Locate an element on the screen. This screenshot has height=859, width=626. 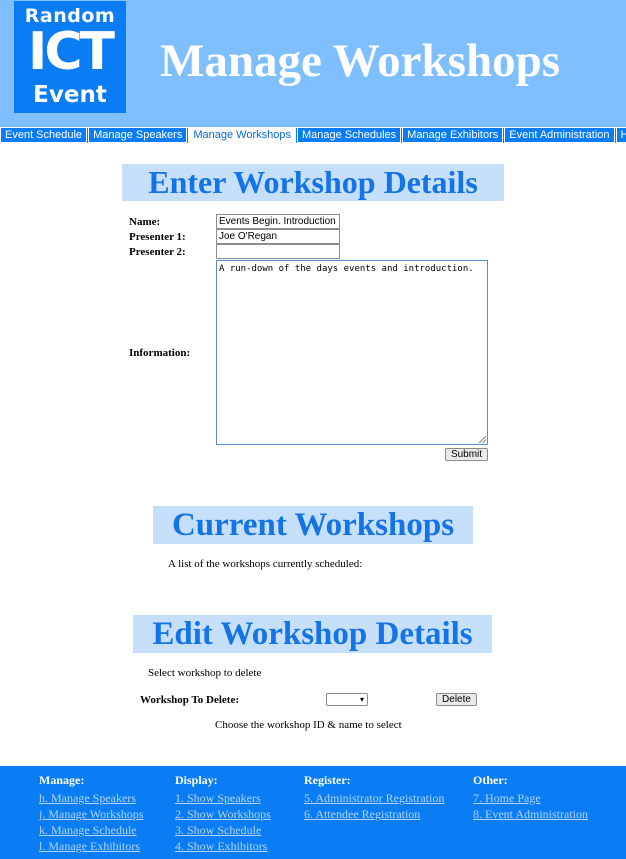
footer-link-administrator-registration: 5. Administrator Registration is located at coordinates (374, 798).